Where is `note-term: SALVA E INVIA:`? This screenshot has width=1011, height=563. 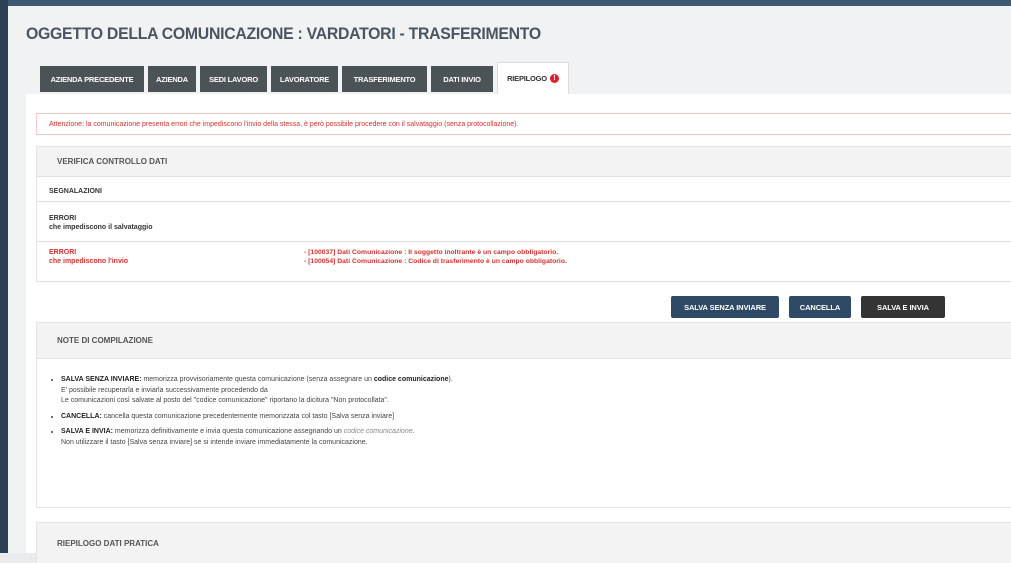
note-term: SALVA E INVIA: is located at coordinates (87, 431).